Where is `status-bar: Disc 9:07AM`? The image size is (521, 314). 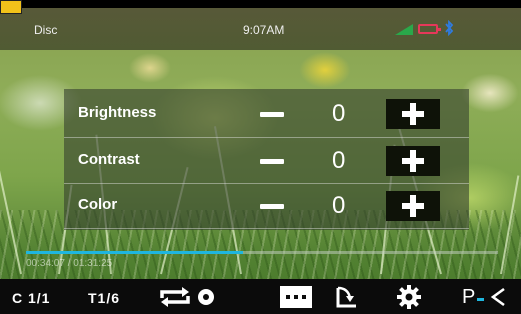
status-bar: Disc 9:07AM is located at coordinates (260, 29).